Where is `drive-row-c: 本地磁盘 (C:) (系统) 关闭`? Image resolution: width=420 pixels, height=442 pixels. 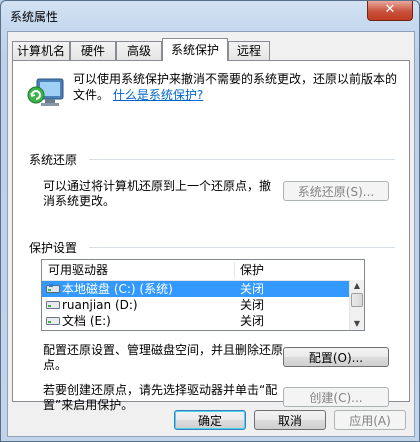 drive-row-c: 本地磁盘 (C:) (系统) 关闭 is located at coordinates (203, 289).